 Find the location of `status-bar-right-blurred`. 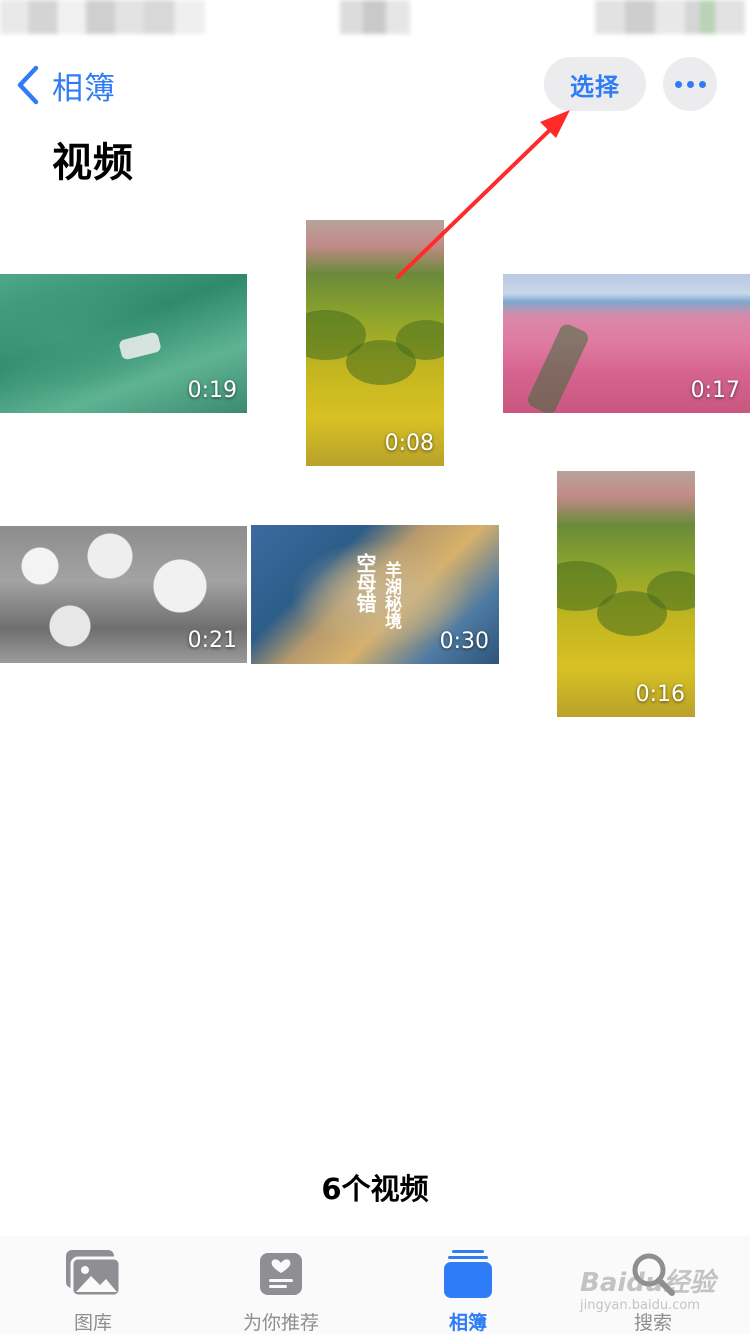

status-bar-right-blurred is located at coordinates (670, 17).